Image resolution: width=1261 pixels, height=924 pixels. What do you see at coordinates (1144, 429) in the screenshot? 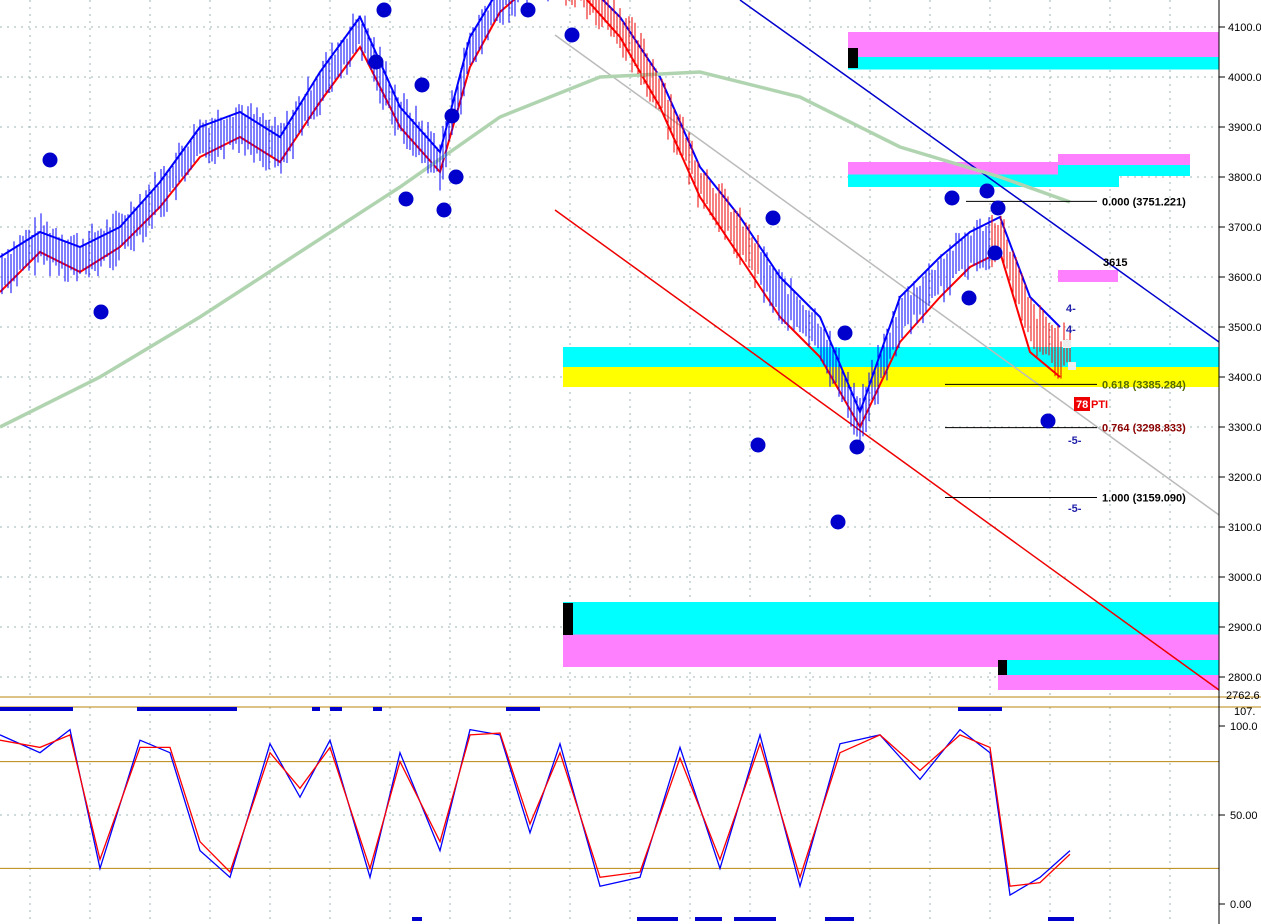
I see `fib-label: 0.764 (3298.833)` at bounding box center [1144, 429].